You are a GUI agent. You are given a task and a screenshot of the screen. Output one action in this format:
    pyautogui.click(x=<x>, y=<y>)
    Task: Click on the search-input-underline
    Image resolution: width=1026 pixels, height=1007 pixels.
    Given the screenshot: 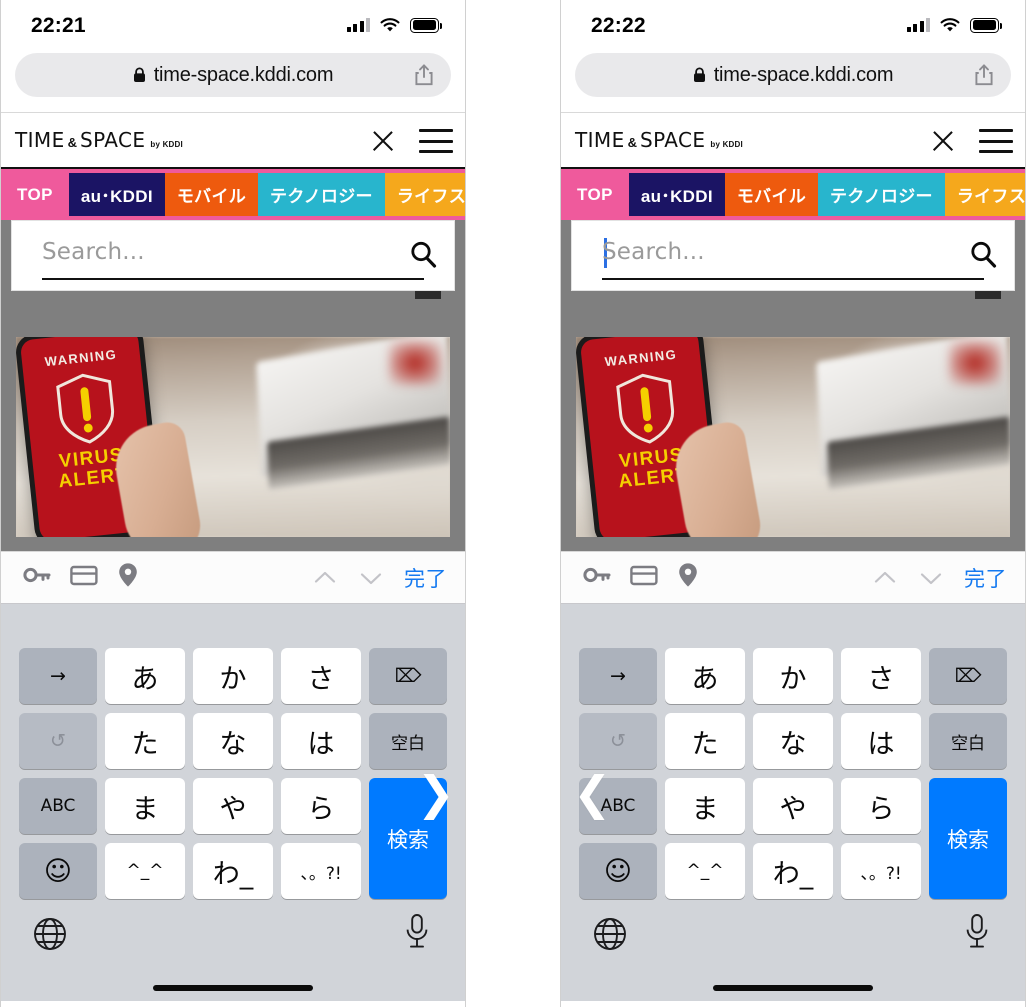 What is the action you would take?
    pyautogui.click(x=233, y=278)
    